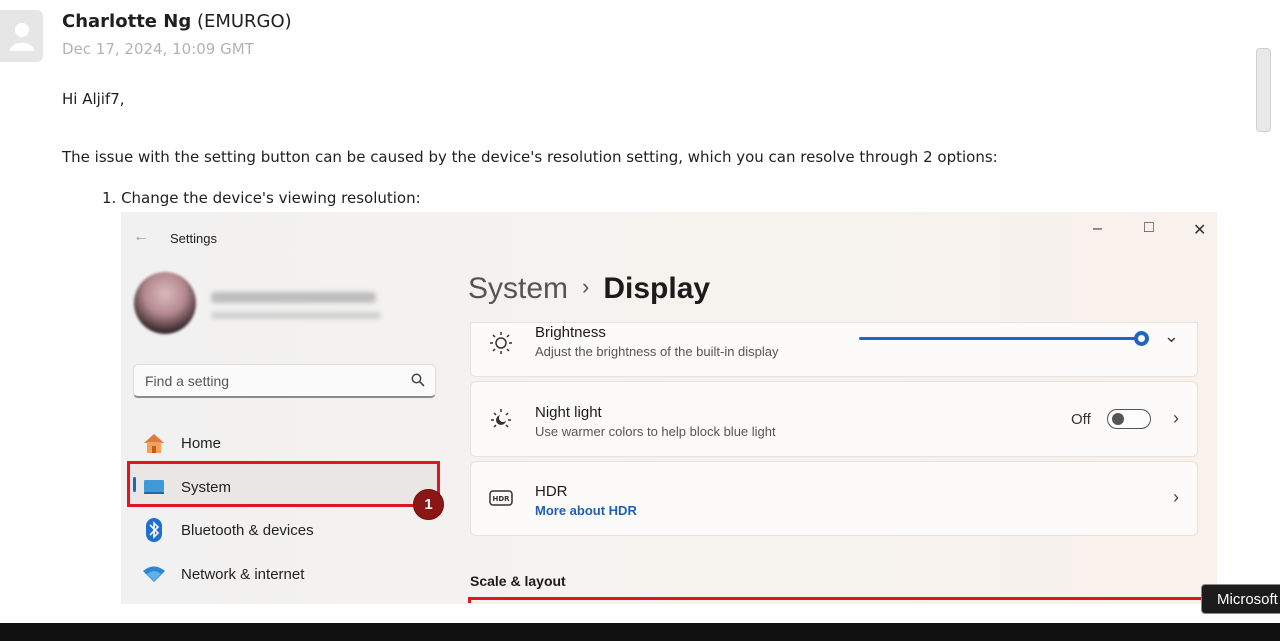 The width and height of the screenshot is (1280, 641). I want to click on tooltip: Microsoft, so click(1240, 599).